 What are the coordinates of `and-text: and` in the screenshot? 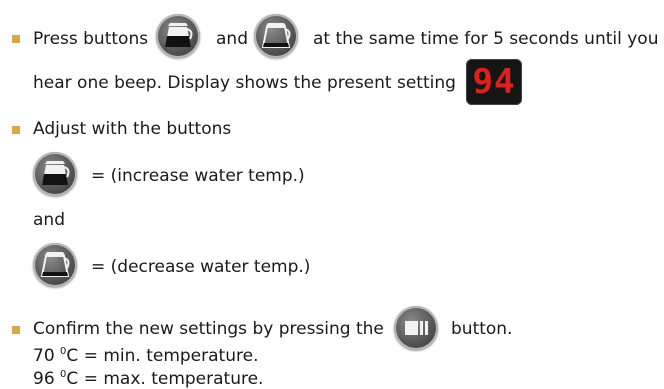 It's located at (49, 220).